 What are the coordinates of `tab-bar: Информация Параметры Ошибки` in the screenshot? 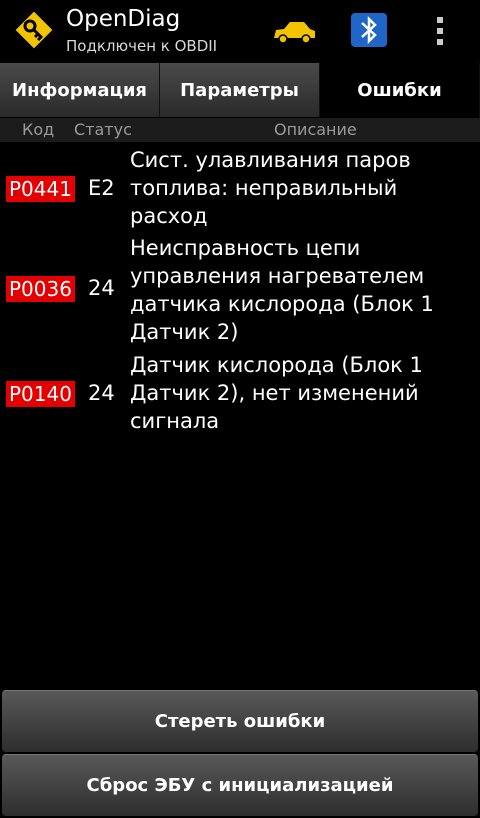 It's located at (240, 90).